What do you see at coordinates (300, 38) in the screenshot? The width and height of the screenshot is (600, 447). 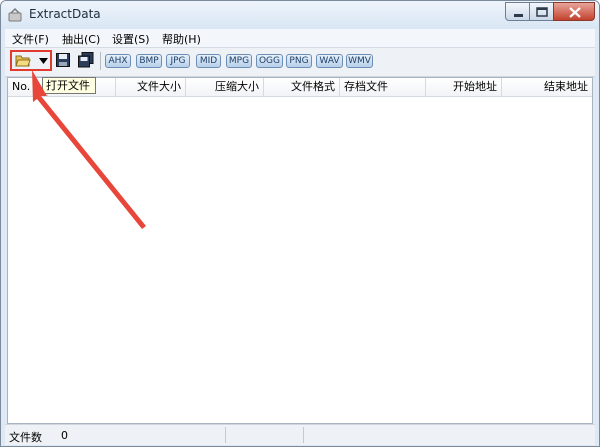 I see `menu-bar: 文件(F) 抽出(C) 设置(S) 帮助(H)` at bounding box center [300, 38].